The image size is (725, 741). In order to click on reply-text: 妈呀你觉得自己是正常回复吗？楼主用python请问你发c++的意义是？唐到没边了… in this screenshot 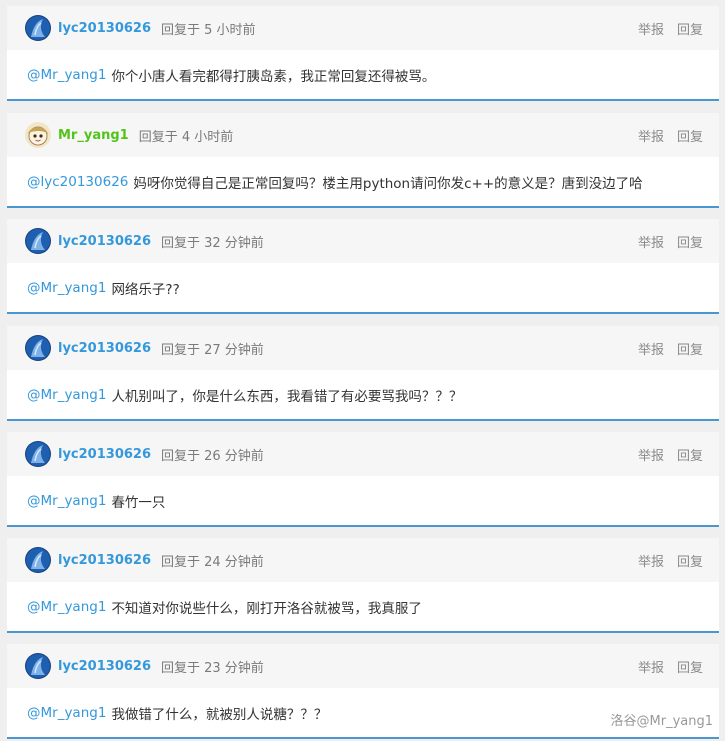, I will do `click(388, 183)`.